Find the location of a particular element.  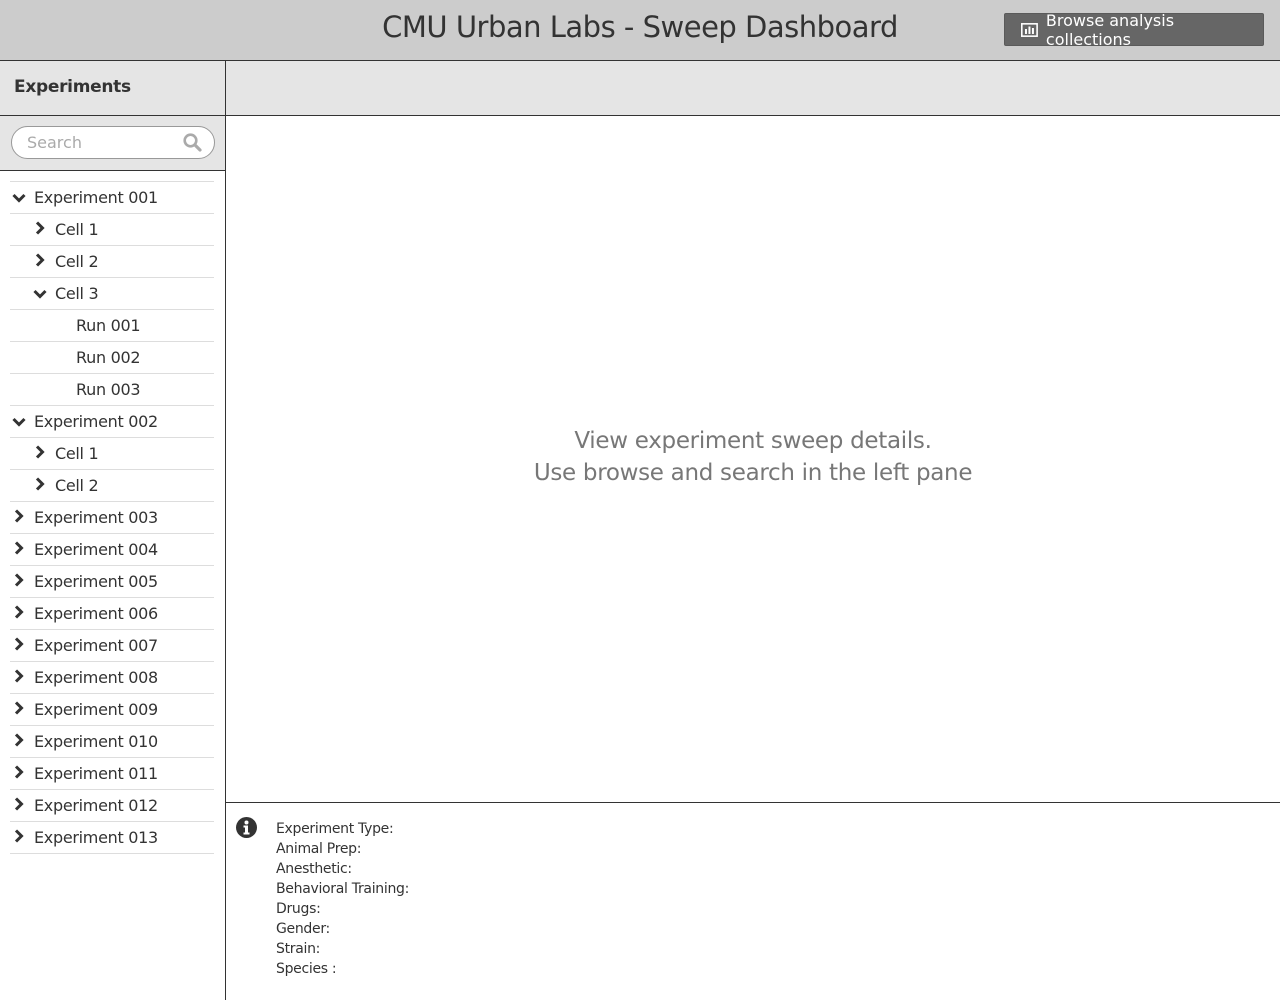

tree-item-label: Experiment 010 is located at coordinates (96, 741).